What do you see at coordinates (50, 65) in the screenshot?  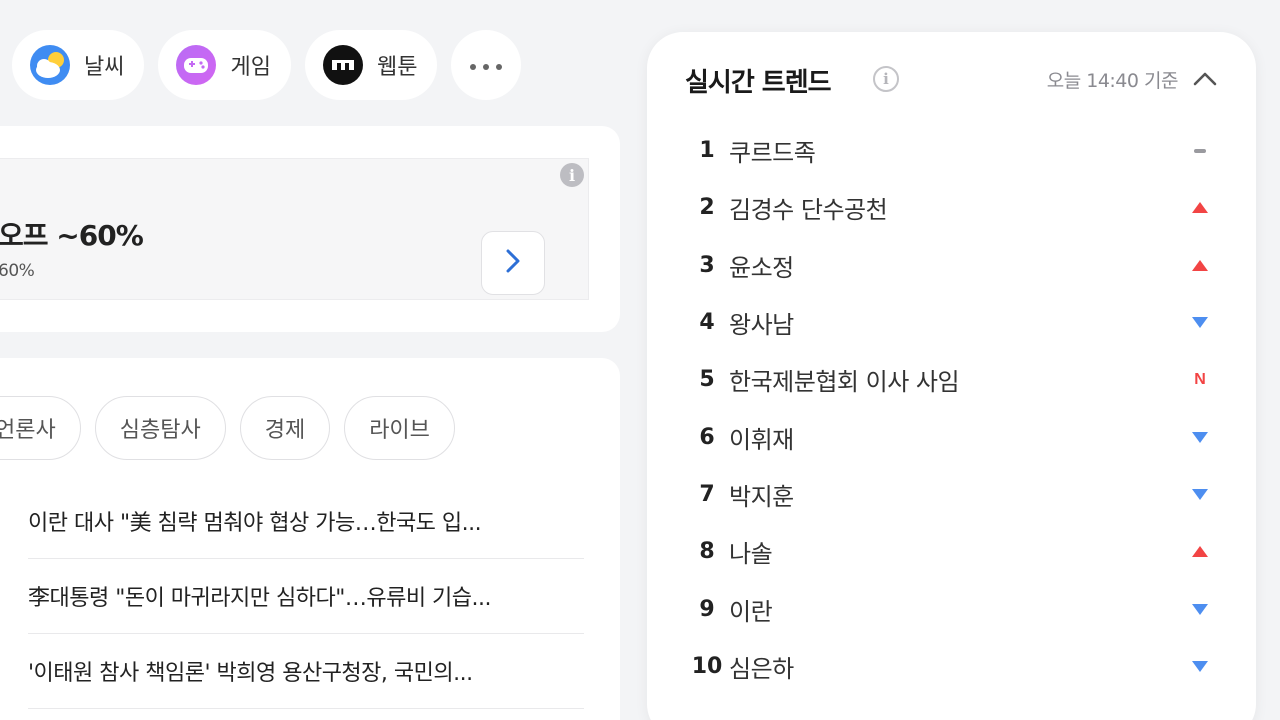 I see `weather-icon` at bounding box center [50, 65].